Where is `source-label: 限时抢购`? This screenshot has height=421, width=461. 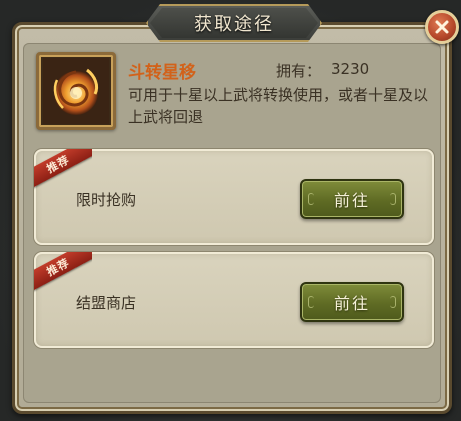
source-label: 限时抢购 is located at coordinates (106, 200).